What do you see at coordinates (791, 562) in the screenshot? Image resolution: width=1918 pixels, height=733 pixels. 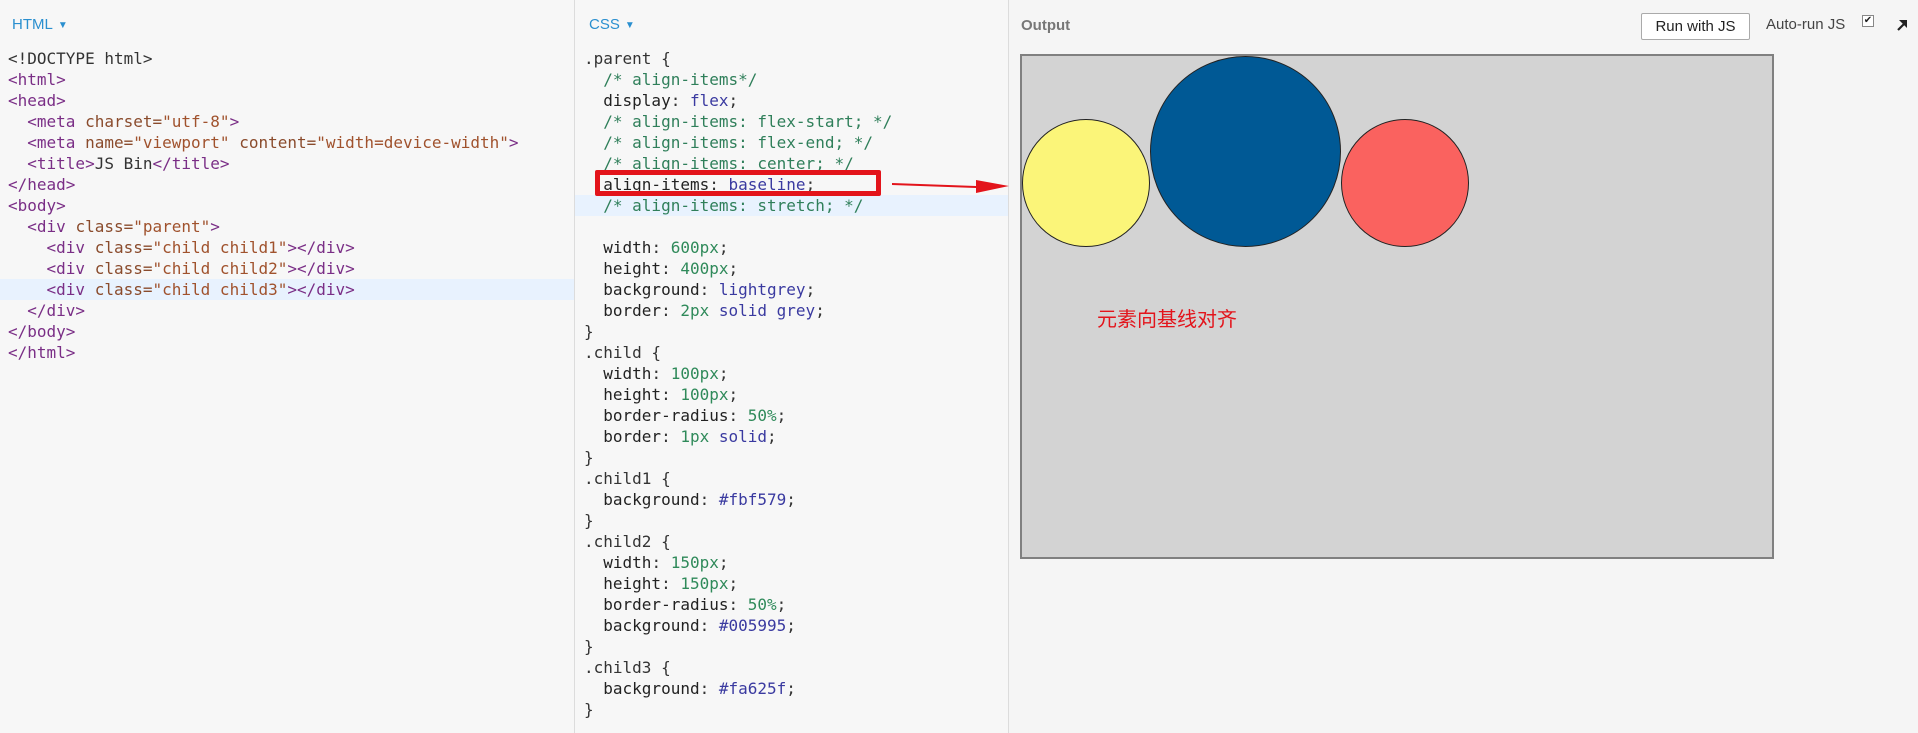 I see `code-line: width: 150px;` at bounding box center [791, 562].